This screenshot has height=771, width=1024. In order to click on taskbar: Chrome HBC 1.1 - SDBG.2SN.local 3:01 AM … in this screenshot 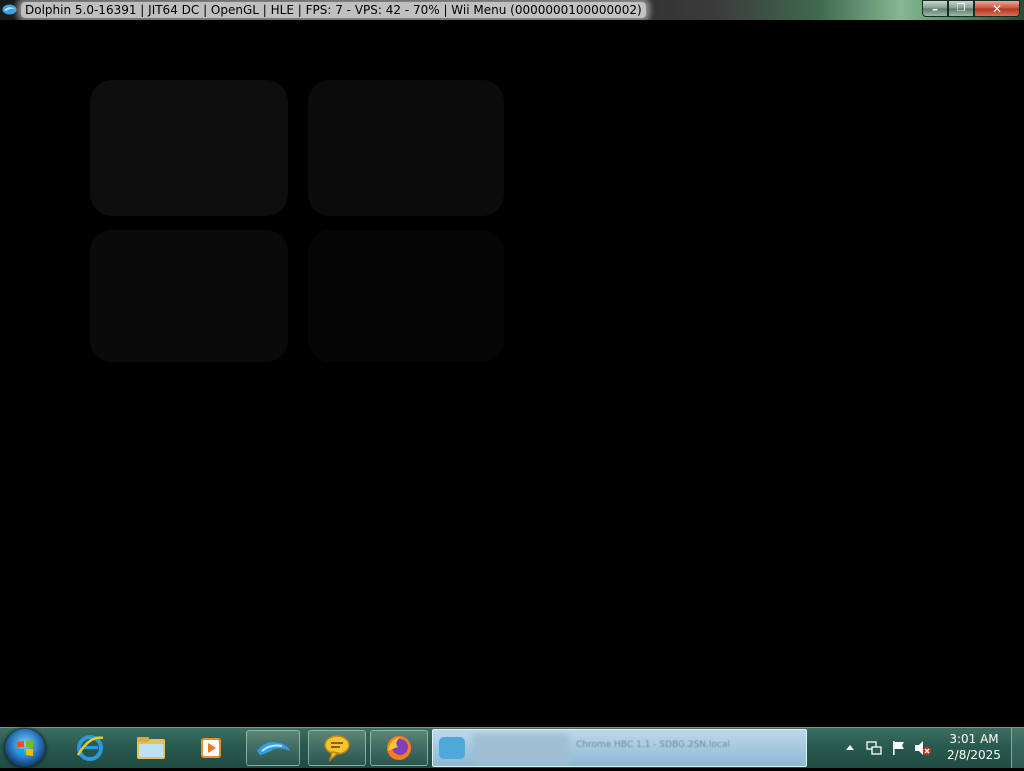, I will do `click(512, 747)`.